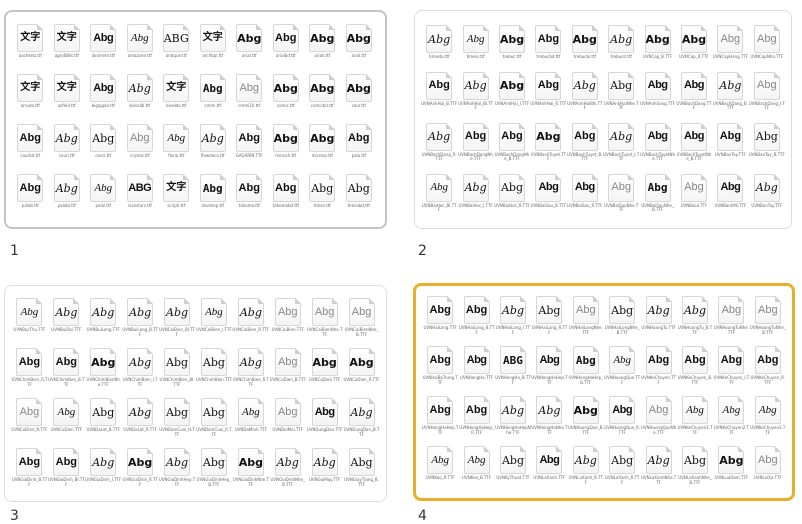 The image size is (802, 524). Describe the element at coordinates (548, 46) in the screenshot. I see `font-file-item: Abg trebucbd.ttf` at that location.